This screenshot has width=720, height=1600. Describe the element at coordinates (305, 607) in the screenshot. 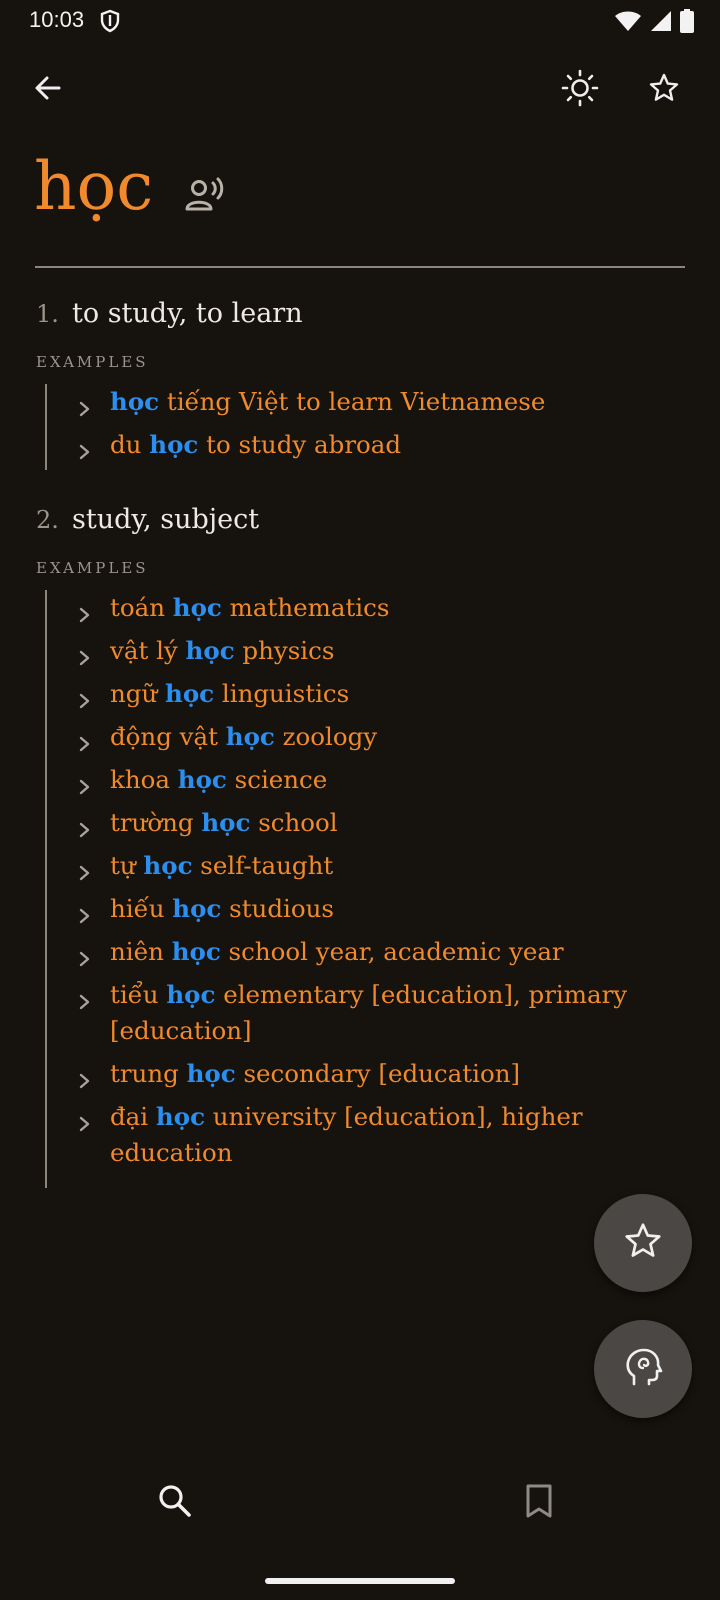

I see `example-translation: mathematics` at that location.